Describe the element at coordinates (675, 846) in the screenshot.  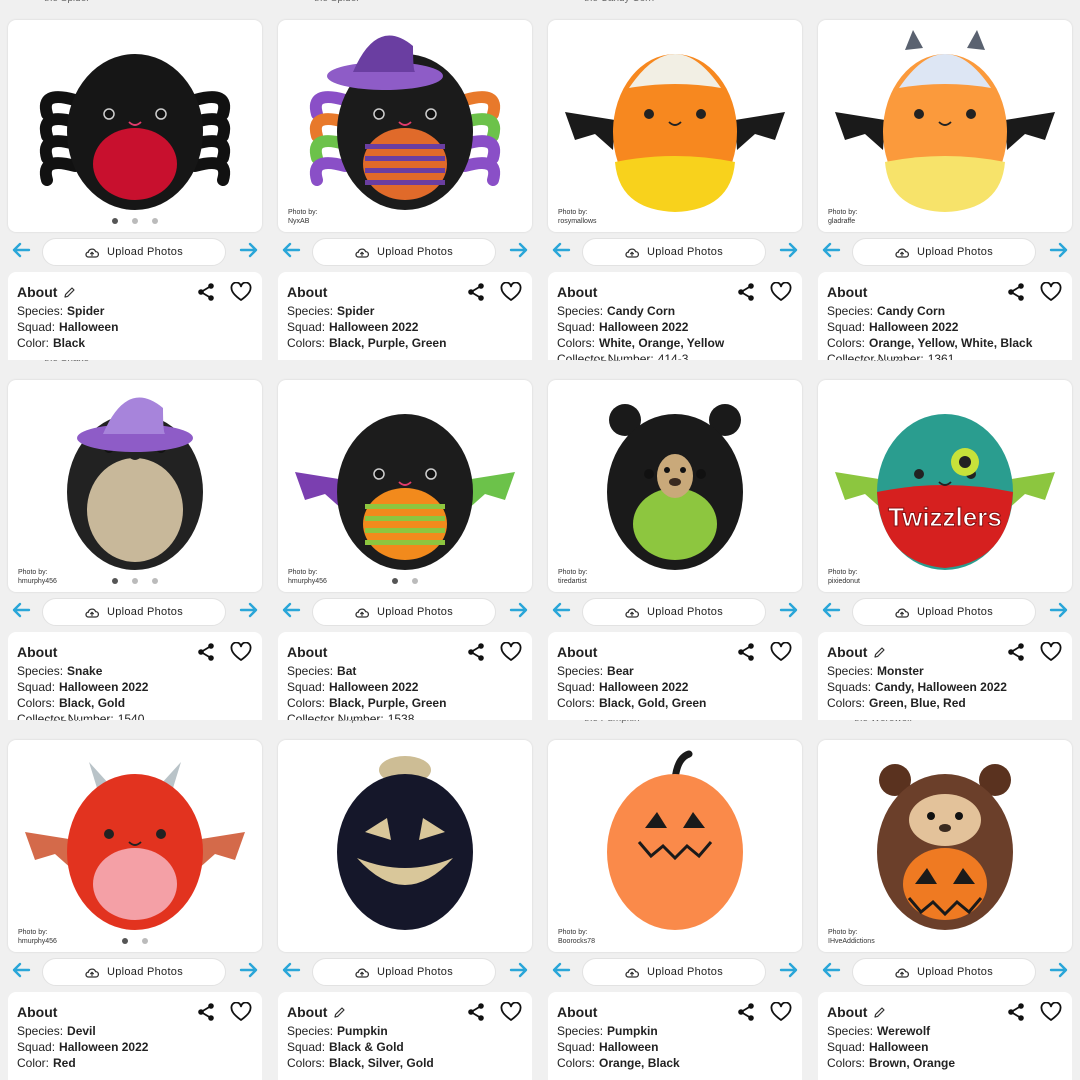
I see `photo-carousel: Photo by: Boorocks78` at that location.